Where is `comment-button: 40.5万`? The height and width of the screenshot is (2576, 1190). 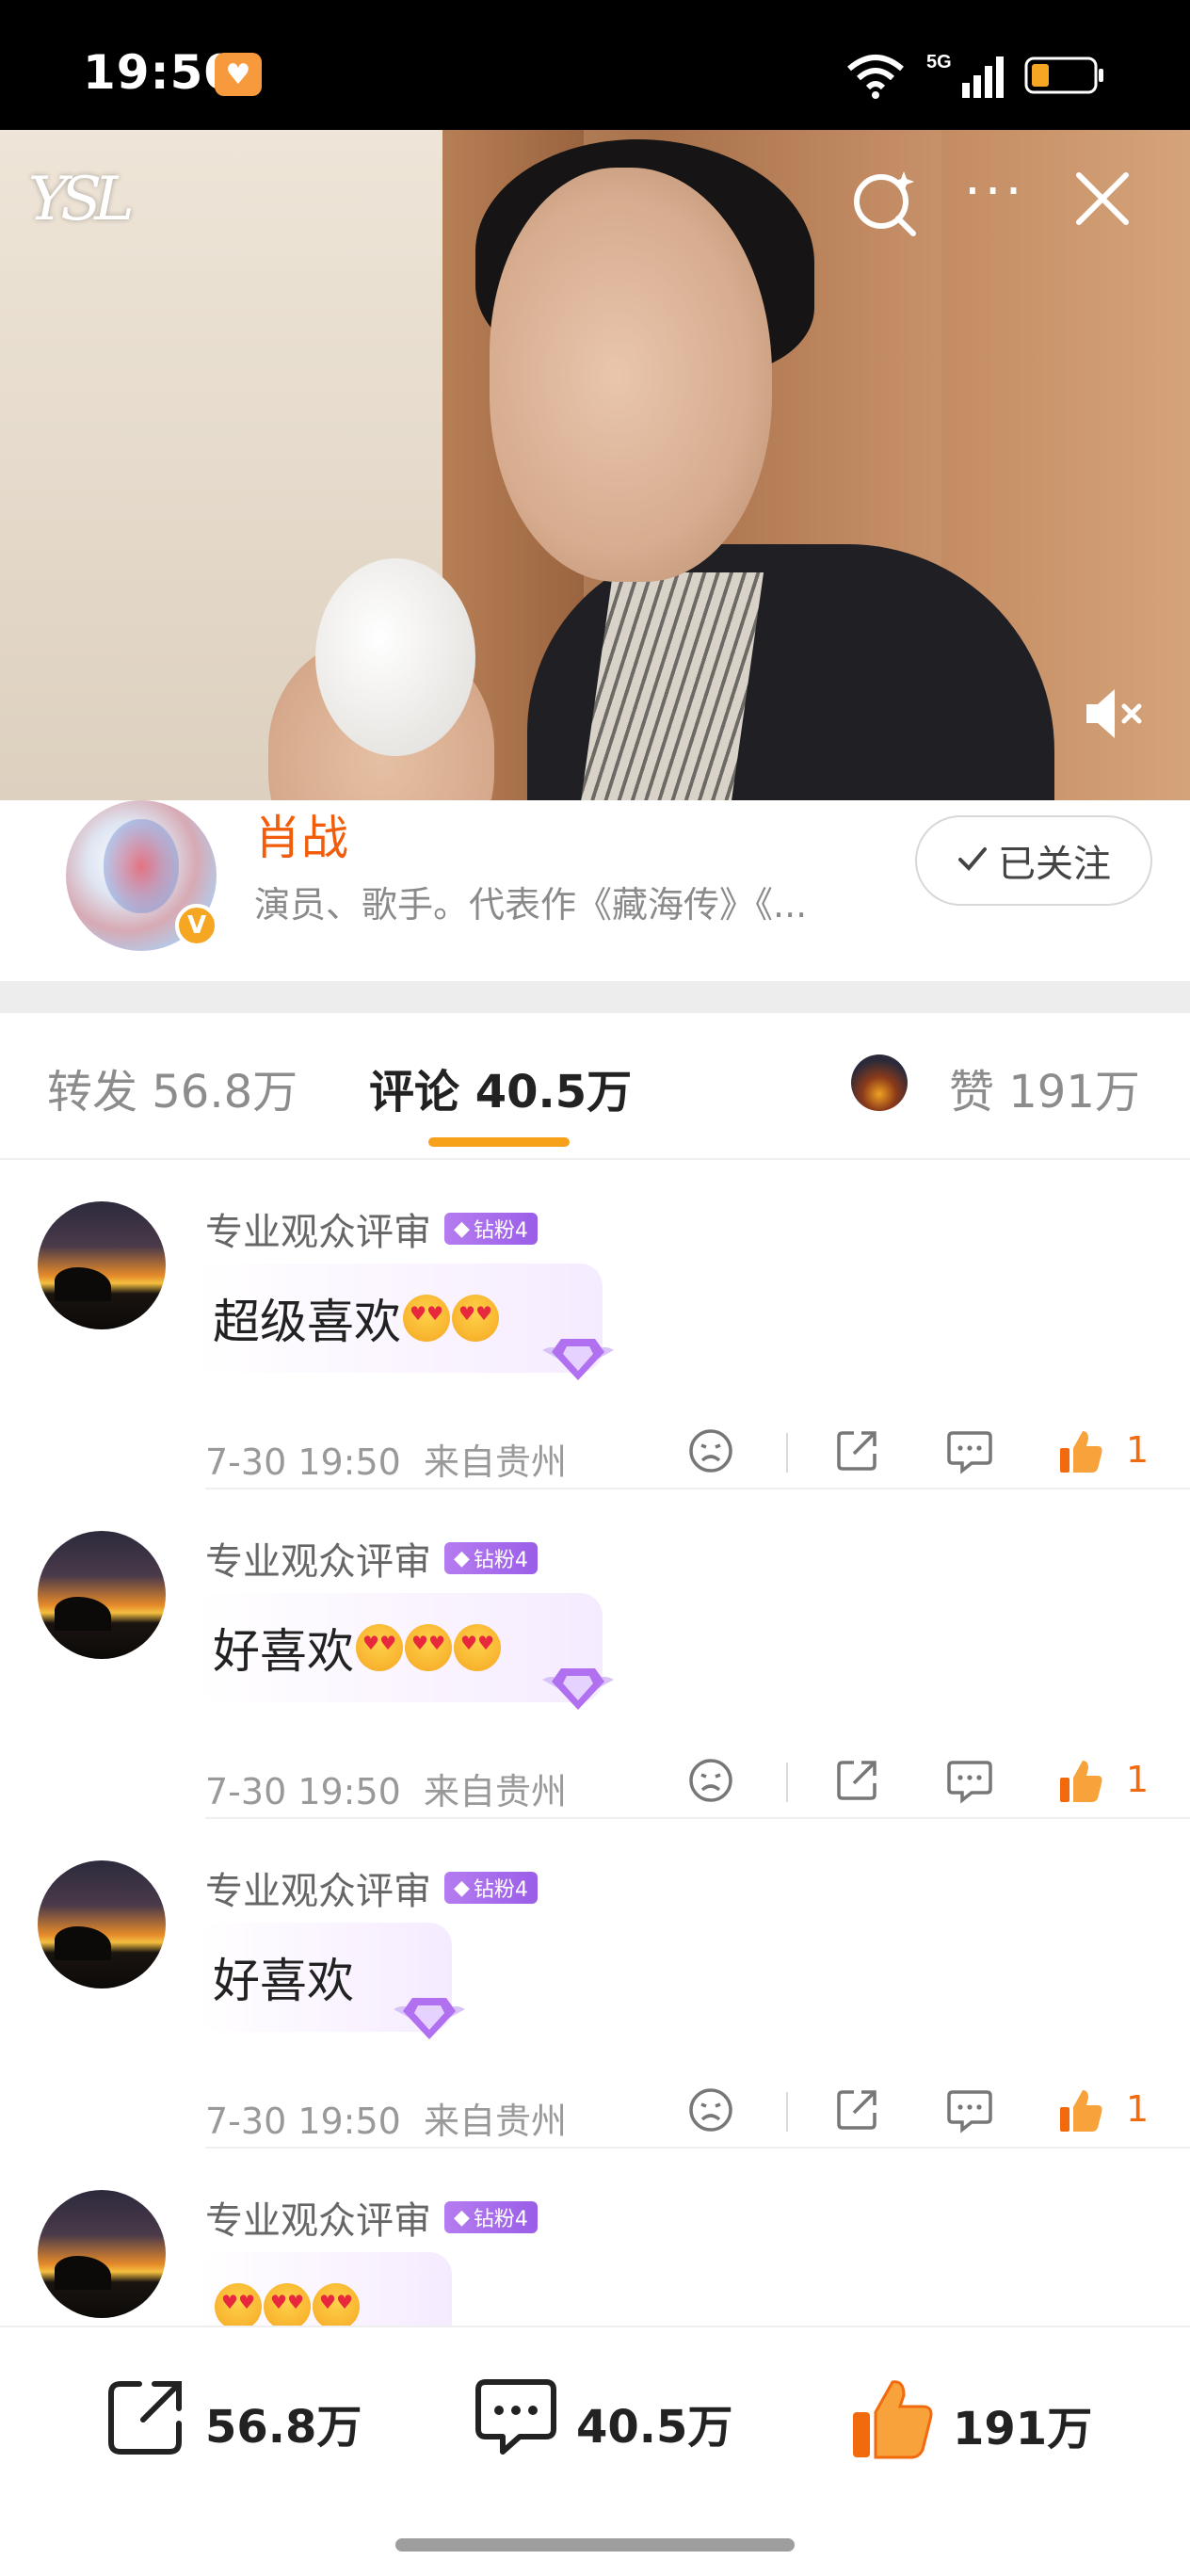 comment-button: 40.5万 is located at coordinates (602, 2423).